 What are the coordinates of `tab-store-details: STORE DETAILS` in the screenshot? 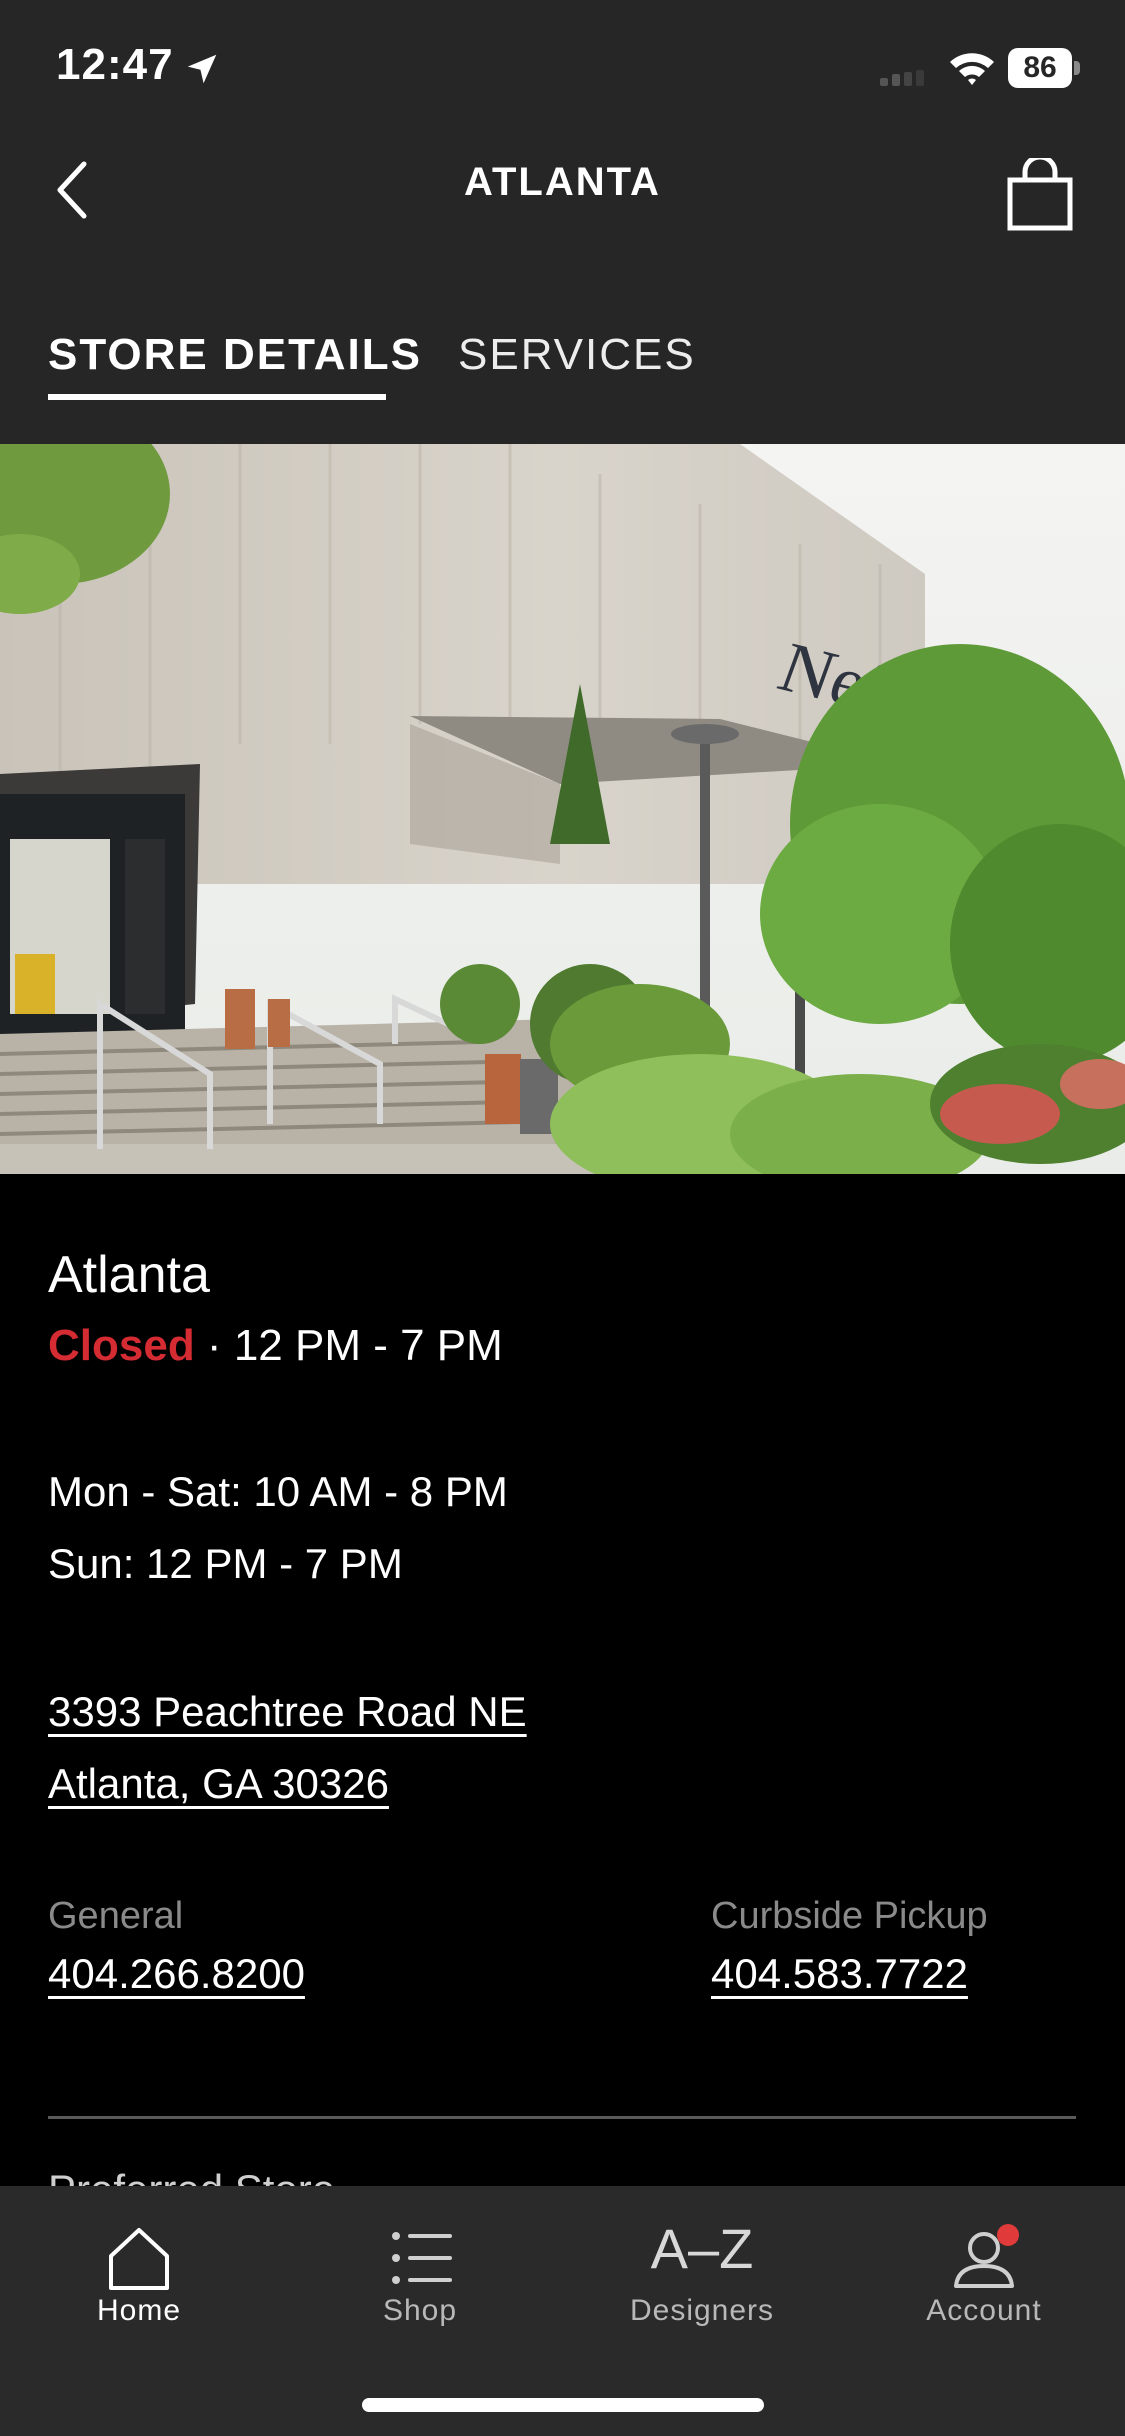 It's located at (235, 365).